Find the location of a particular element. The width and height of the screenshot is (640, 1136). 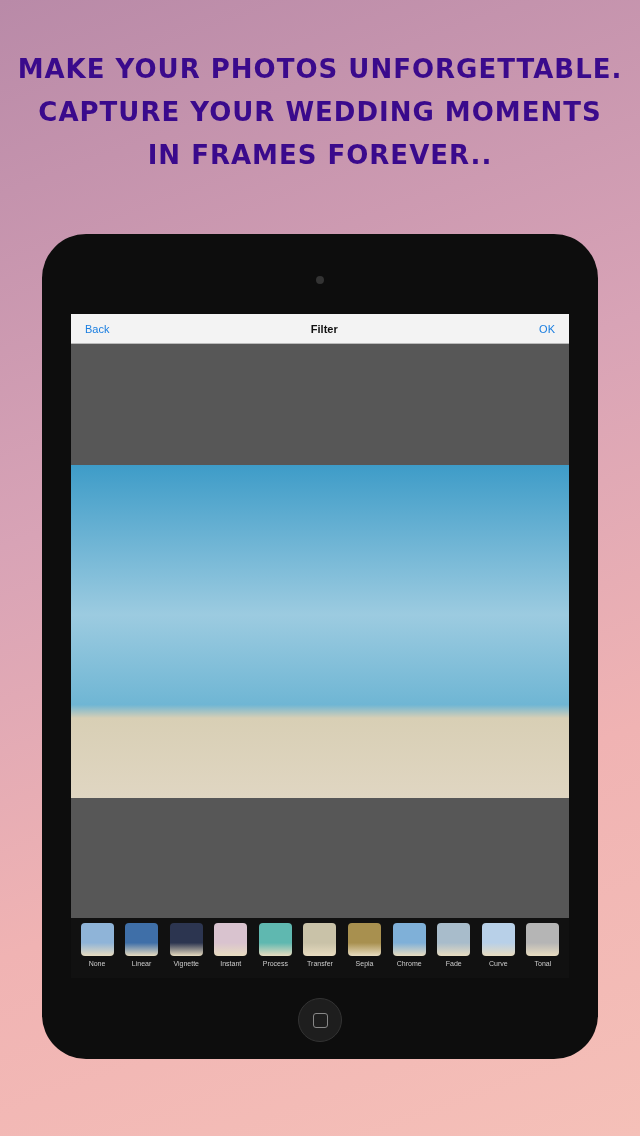

camera-icon is located at coordinates (320, 280).